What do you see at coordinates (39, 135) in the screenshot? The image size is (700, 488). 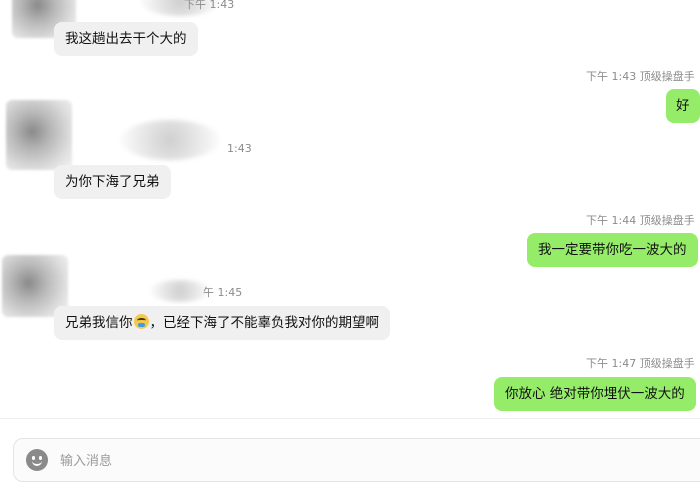 I see `contact-avatar` at bounding box center [39, 135].